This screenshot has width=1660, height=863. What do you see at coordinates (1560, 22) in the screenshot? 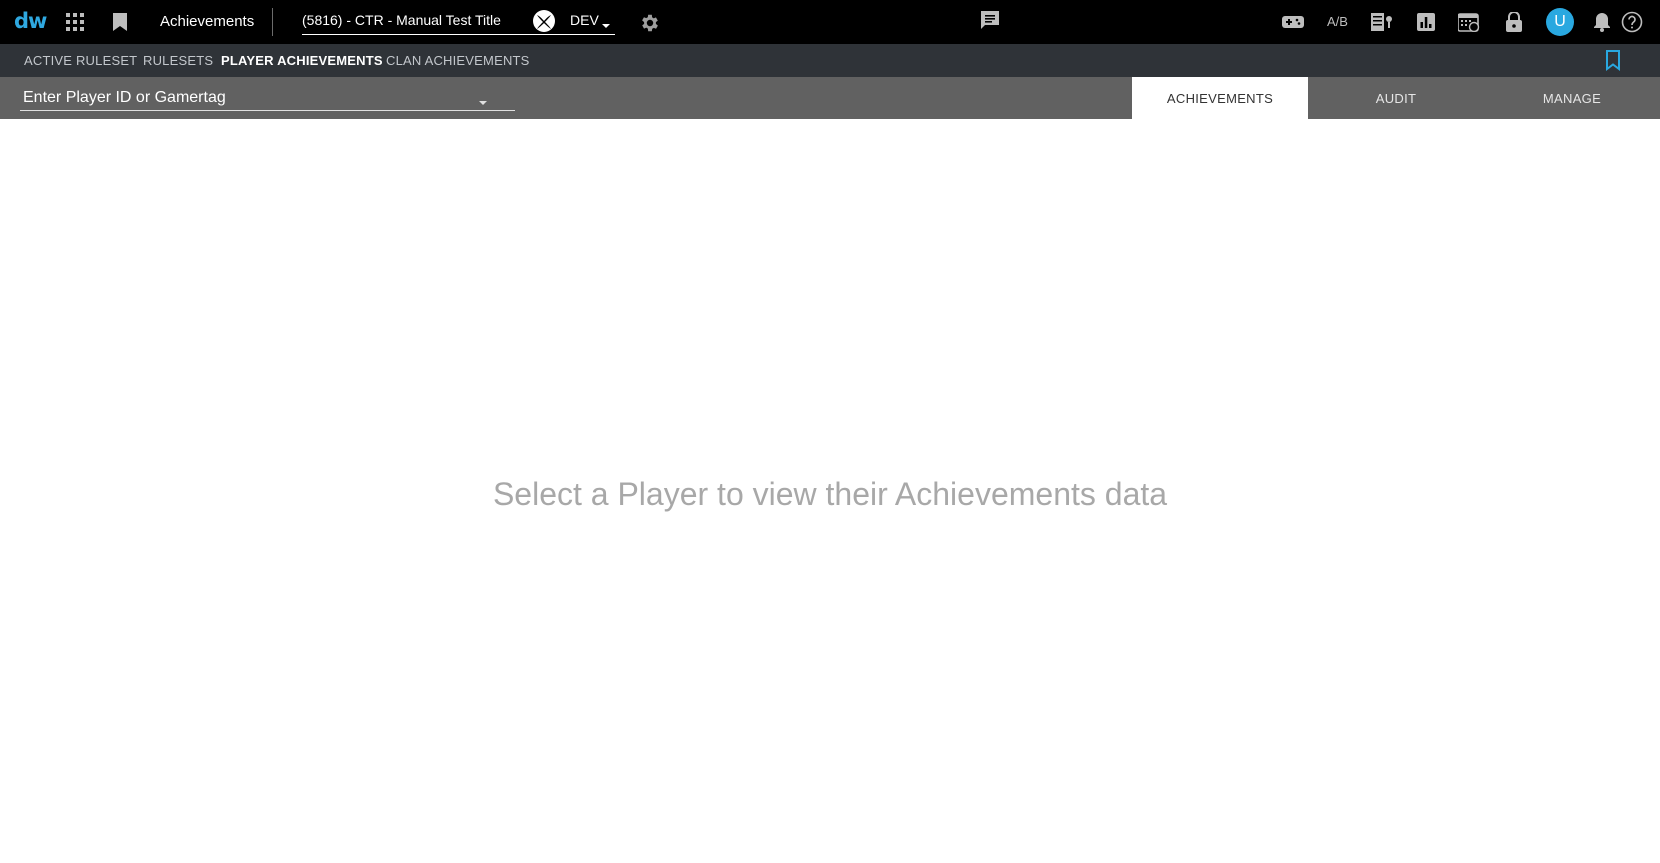
I see `avatar: U` at bounding box center [1560, 22].